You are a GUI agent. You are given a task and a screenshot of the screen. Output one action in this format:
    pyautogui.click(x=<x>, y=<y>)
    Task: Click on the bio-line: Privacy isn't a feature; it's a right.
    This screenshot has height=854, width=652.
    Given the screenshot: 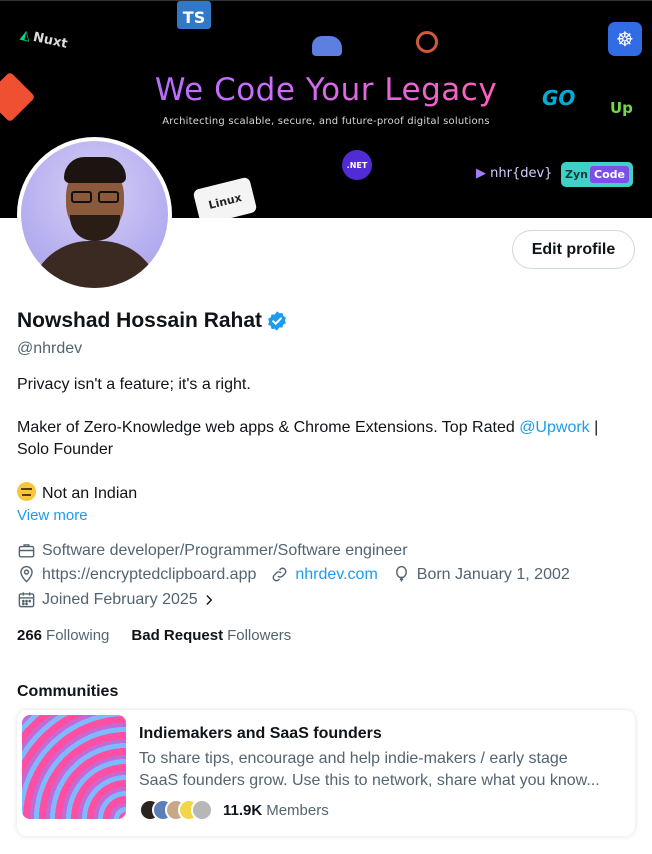 What is the action you would take?
    pyautogui.click(x=134, y=384)
    